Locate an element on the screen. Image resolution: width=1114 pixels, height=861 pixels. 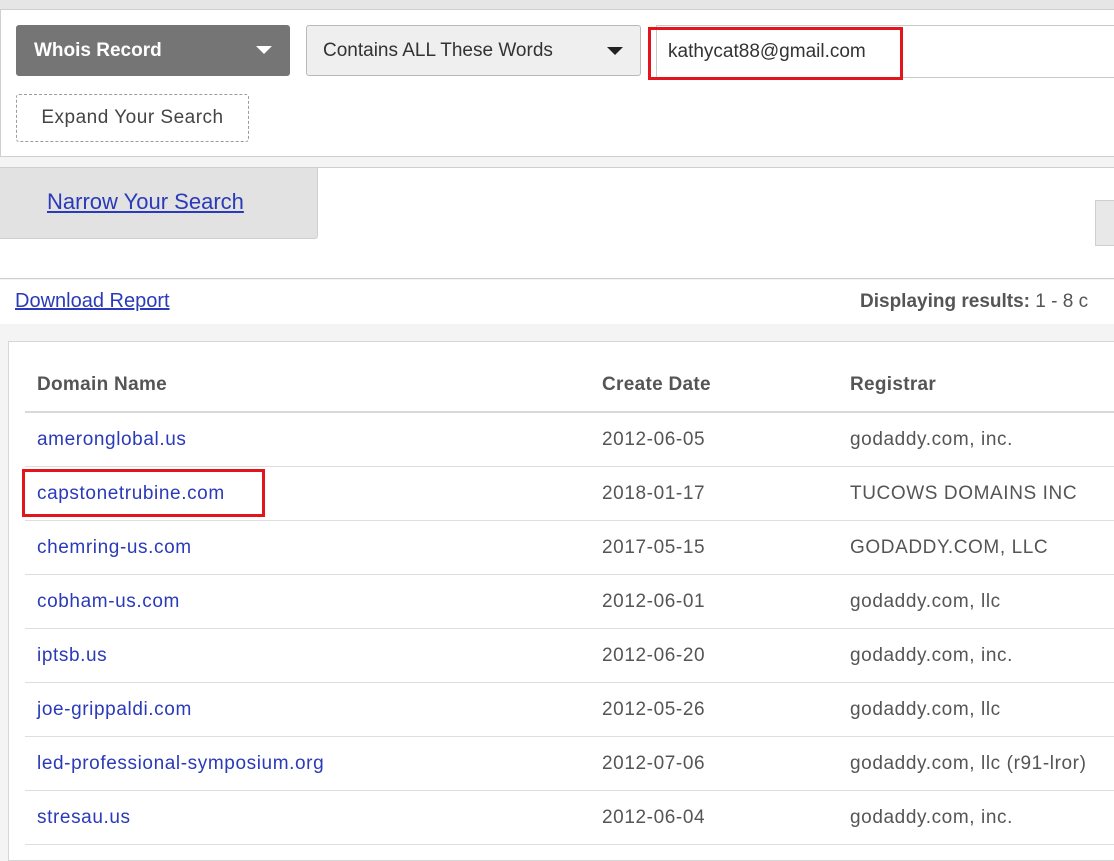
domain-link: stresau.us is located at coordinates (307, 817).